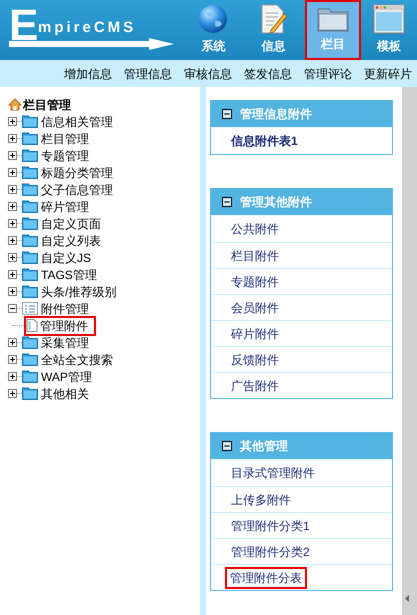 Image resolution: width=417 pixels, height=615 pixels. Describe the element at coordinates (77, 121) in the screenshot. I see `tree-item: 信息相关管理` at that location.